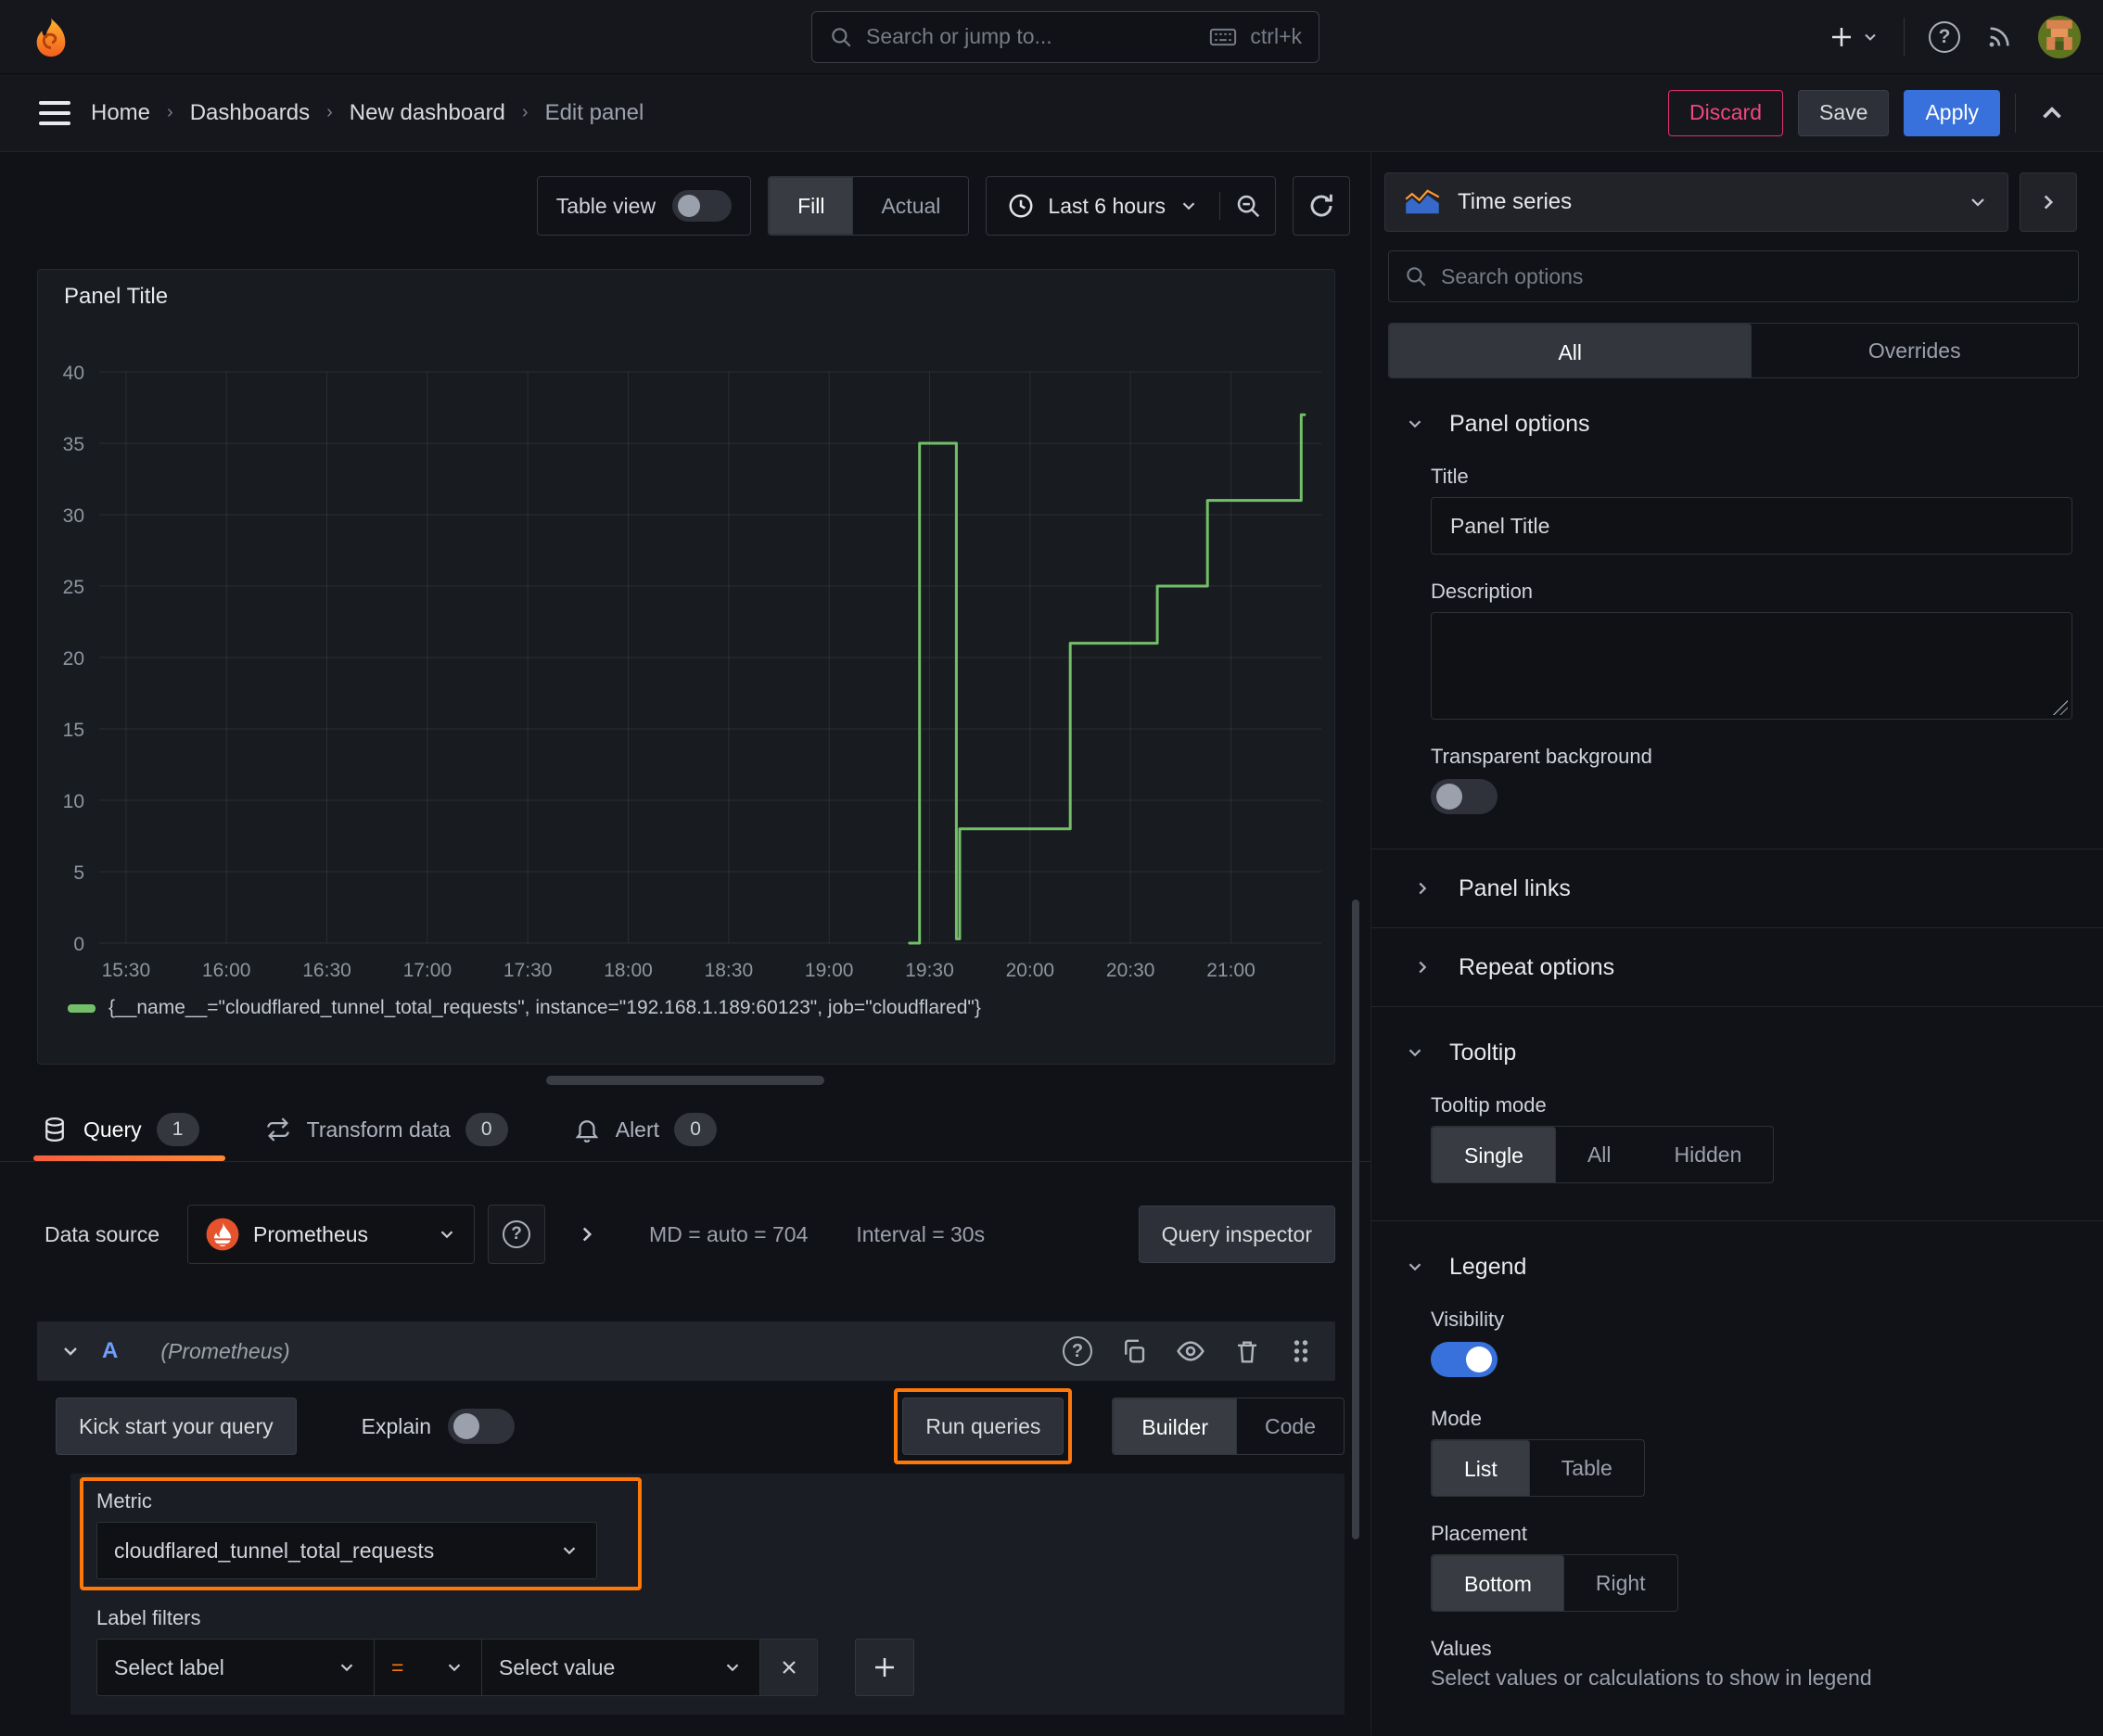  I want to click on breadcrumb-new-dashboard: New dashboard, so click(427, 113).